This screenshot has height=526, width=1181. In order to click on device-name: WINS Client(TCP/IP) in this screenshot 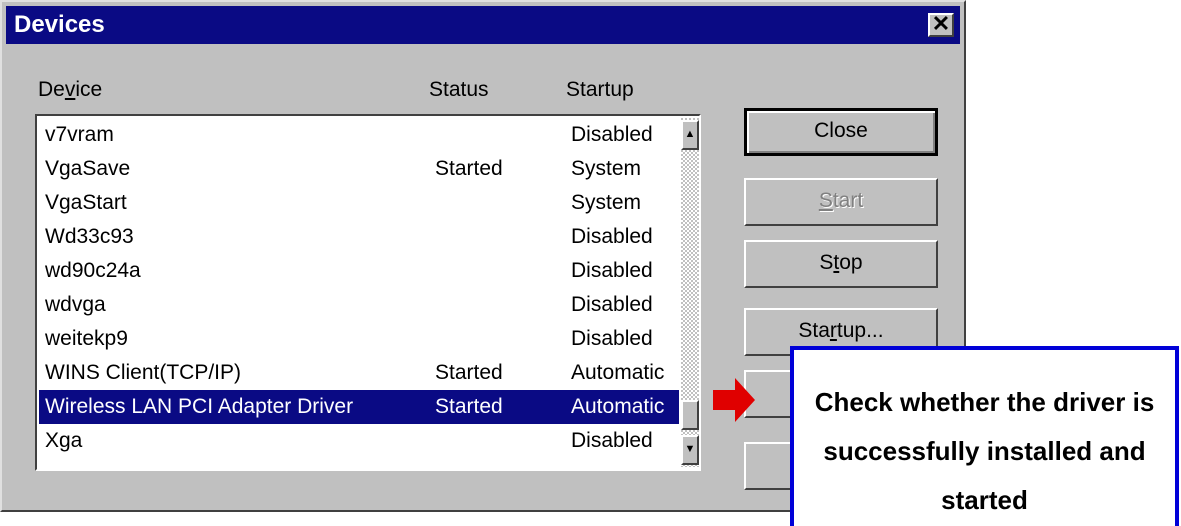, I will do `click(143, 372)`.